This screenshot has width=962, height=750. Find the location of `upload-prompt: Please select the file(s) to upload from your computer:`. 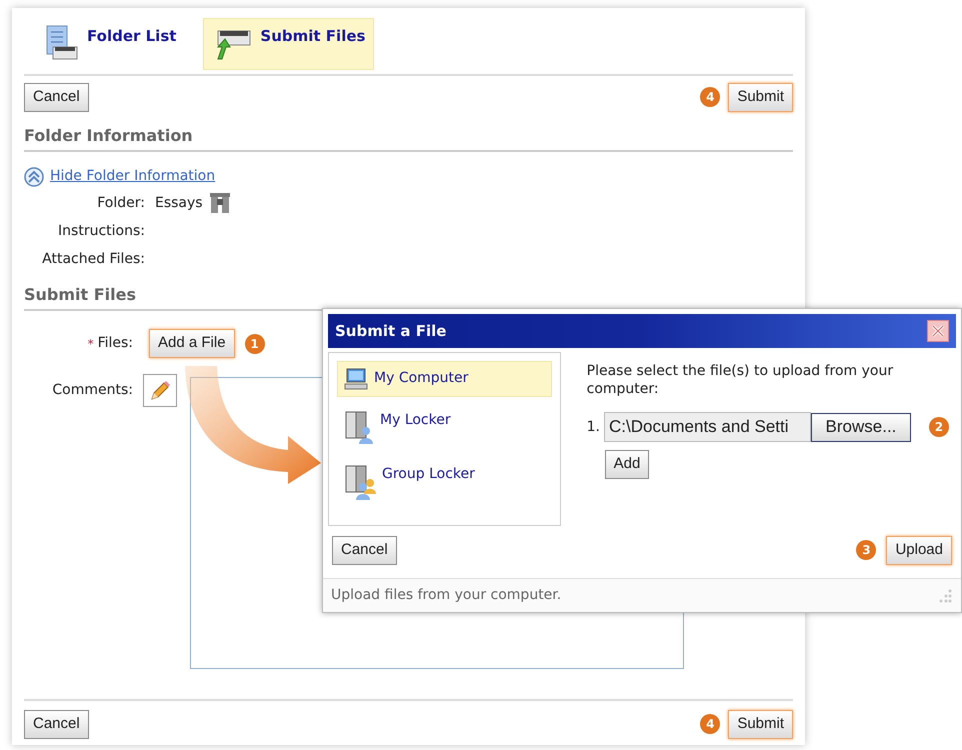

upload-prompt: Please select the file(s) to upload from your computer: is located at coordinates (740, 380).